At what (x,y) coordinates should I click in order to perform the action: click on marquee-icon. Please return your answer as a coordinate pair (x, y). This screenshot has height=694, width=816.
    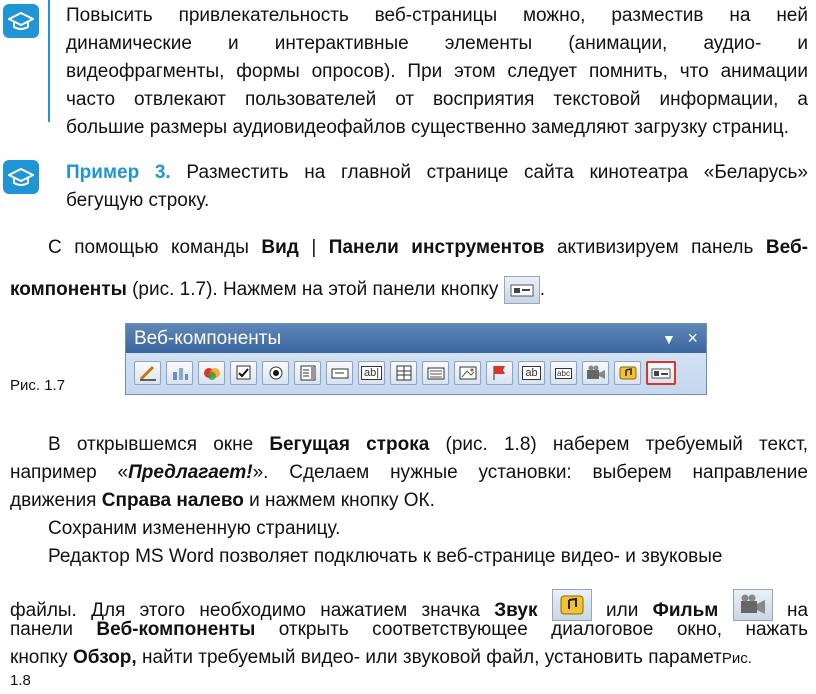
    Looking at the image, I should click on (521, 290).